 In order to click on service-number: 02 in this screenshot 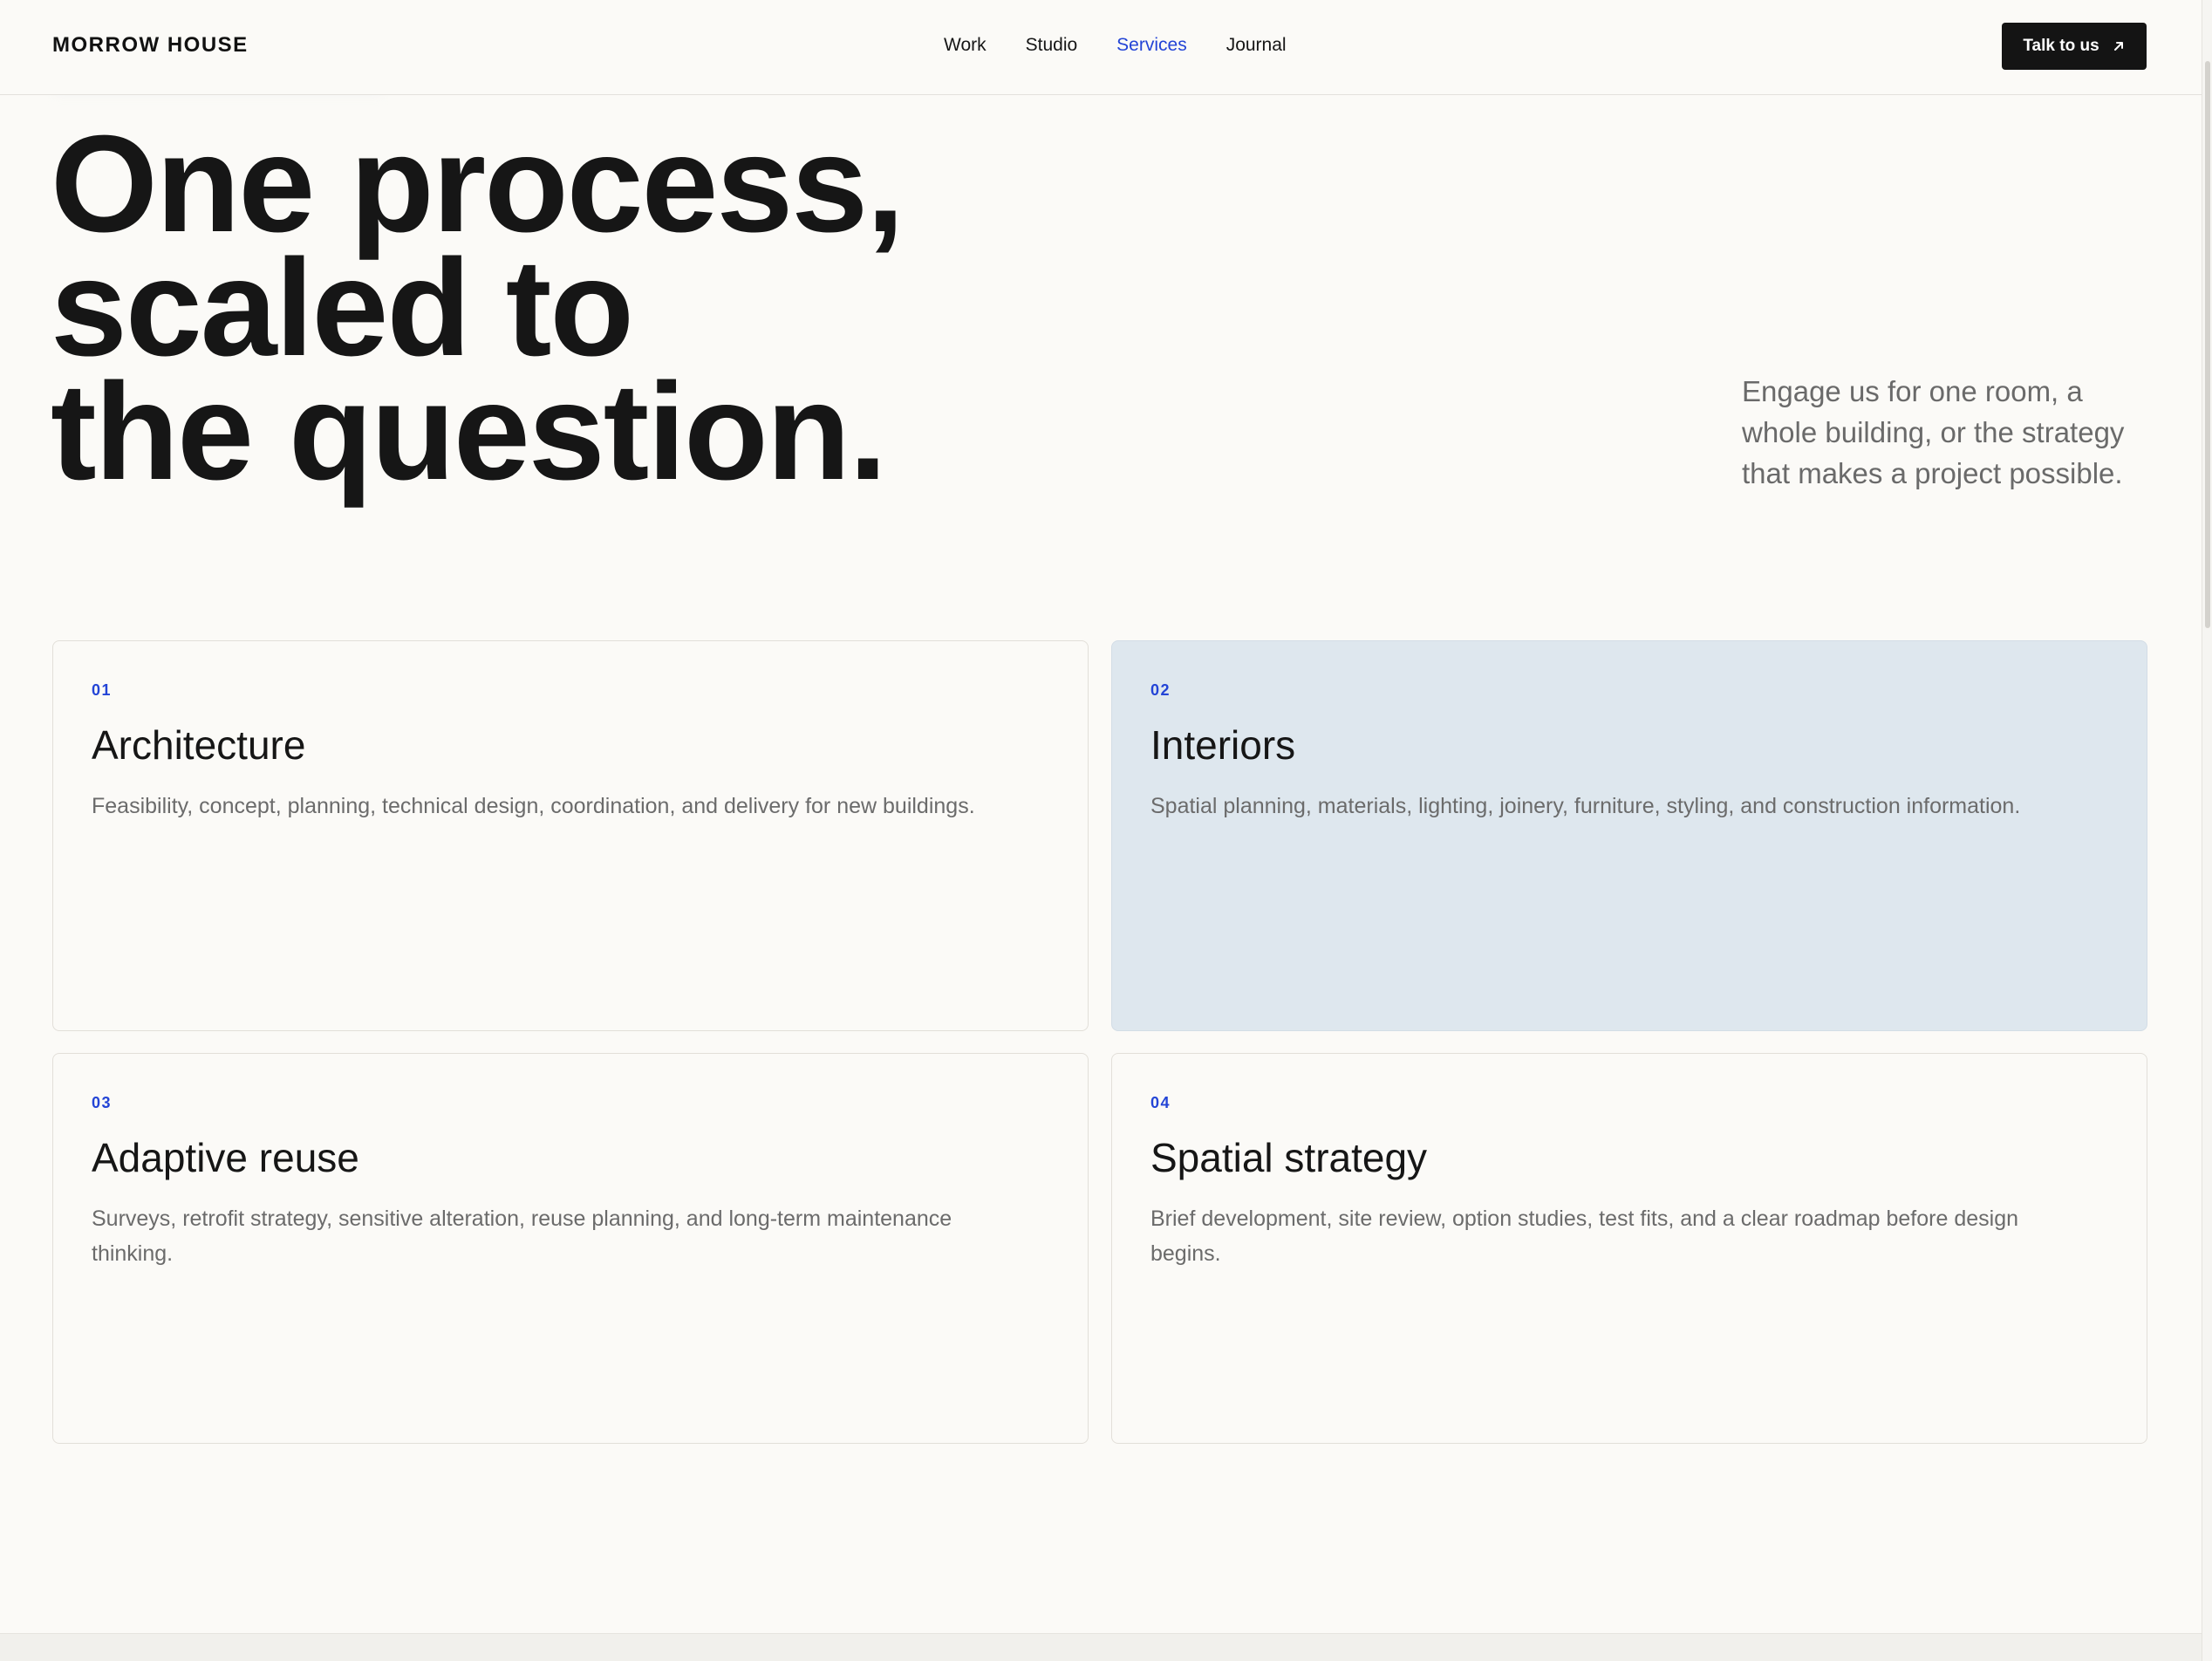, I will do `click(1160, 690)`.